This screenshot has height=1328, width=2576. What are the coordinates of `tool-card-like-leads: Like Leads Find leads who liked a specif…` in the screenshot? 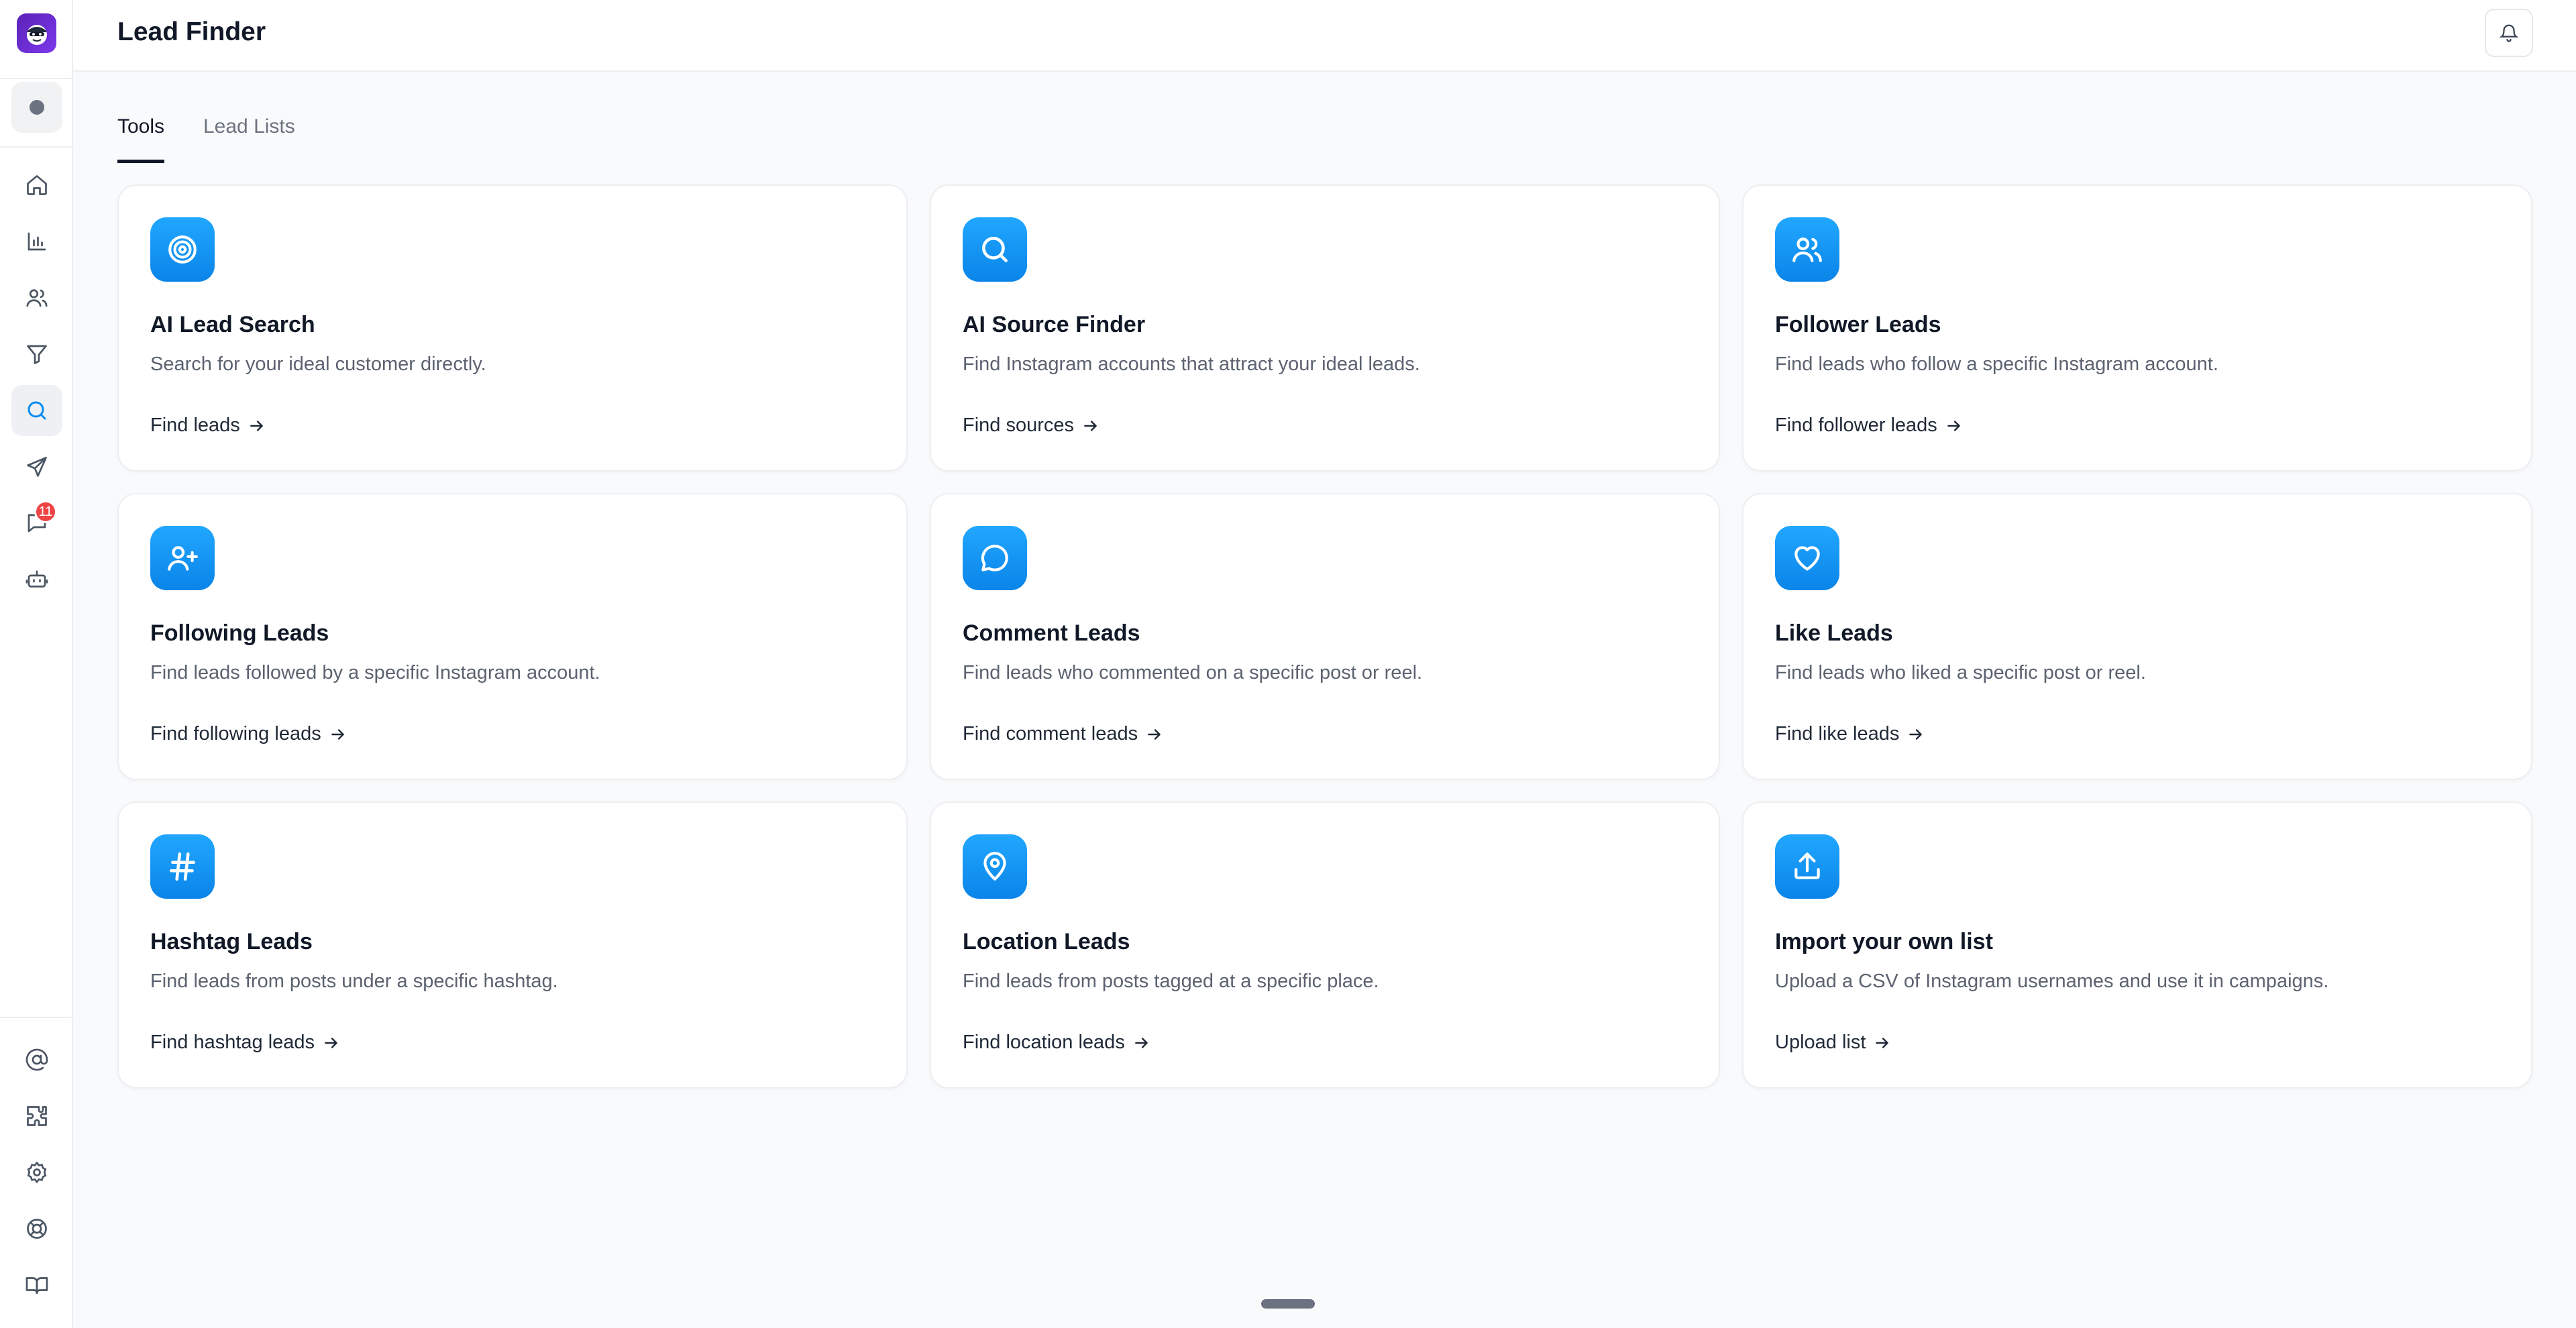 It's located at (2137, 636).